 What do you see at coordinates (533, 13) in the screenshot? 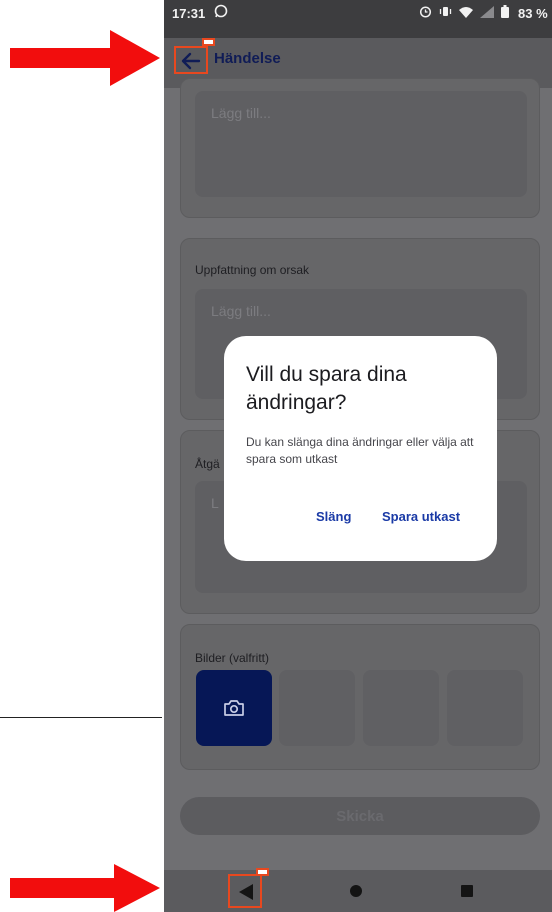
I see `battery-percent: 83 %` at bounding box center [533, 13].